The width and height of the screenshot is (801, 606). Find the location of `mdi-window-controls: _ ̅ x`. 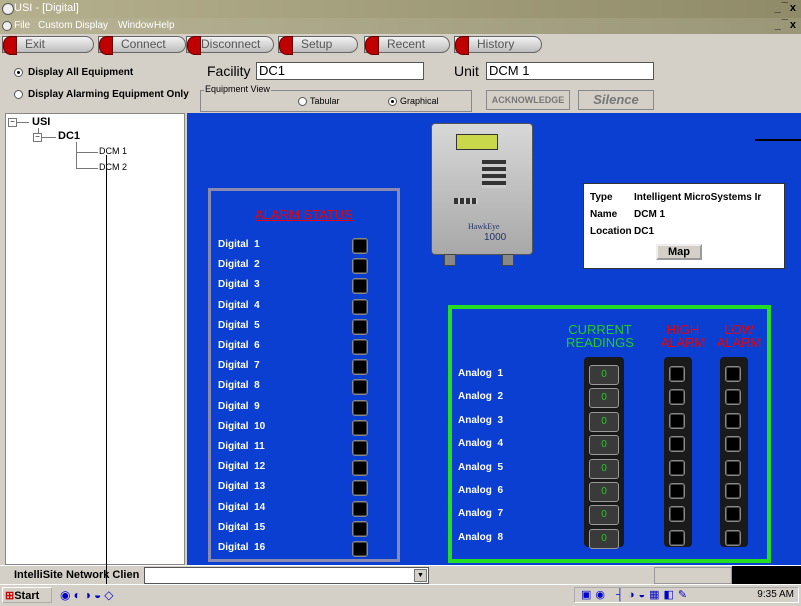

mdi-window-controls: _ ̅ x is located at coordinates (786, 25).